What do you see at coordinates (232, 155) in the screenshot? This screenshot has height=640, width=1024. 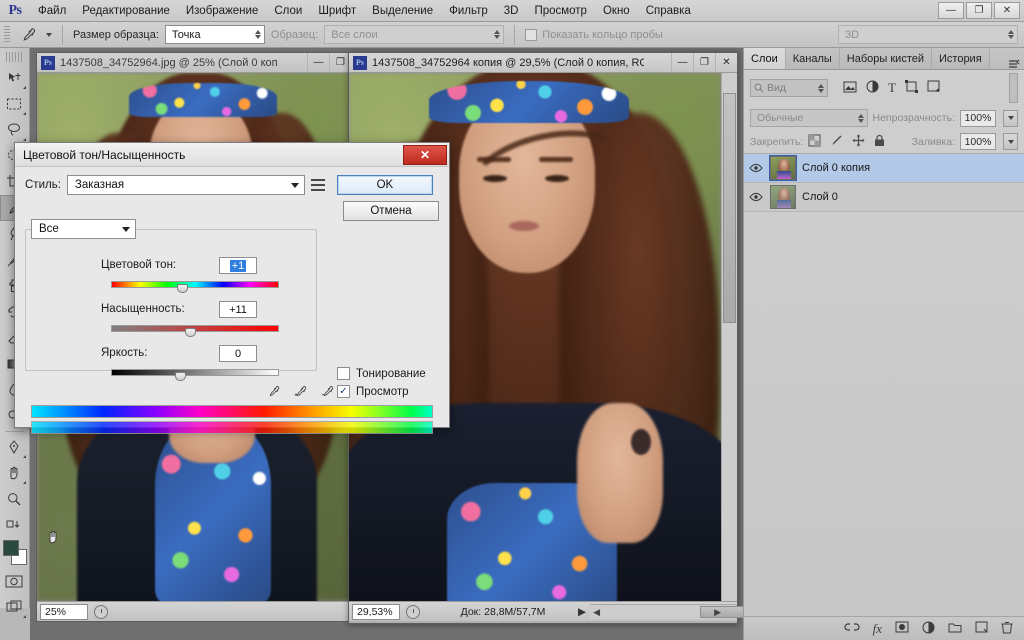 I see `dialog-titlebar: Цветовой тон/Насыщенность ✕` at bounding box center [232, 155].